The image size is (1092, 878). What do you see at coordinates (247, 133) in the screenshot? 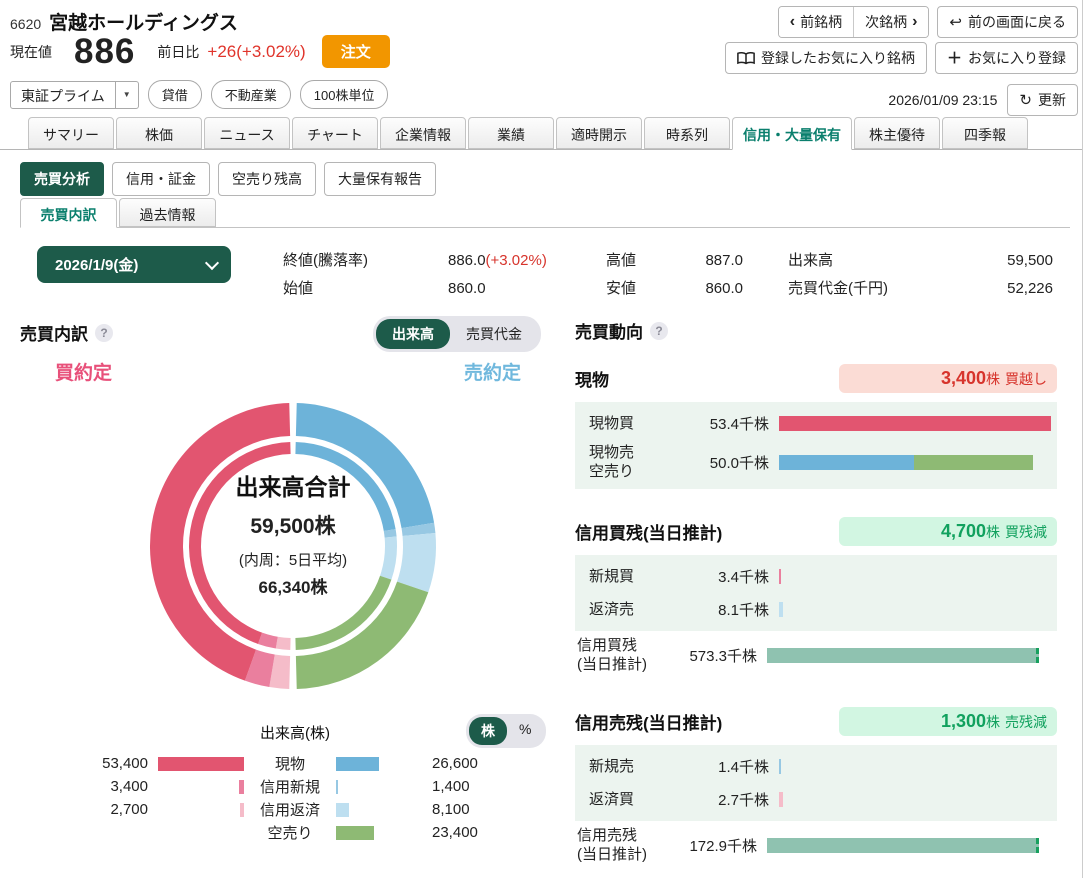
I see `main-tab: ニュース` at bounding box center [247, 133].